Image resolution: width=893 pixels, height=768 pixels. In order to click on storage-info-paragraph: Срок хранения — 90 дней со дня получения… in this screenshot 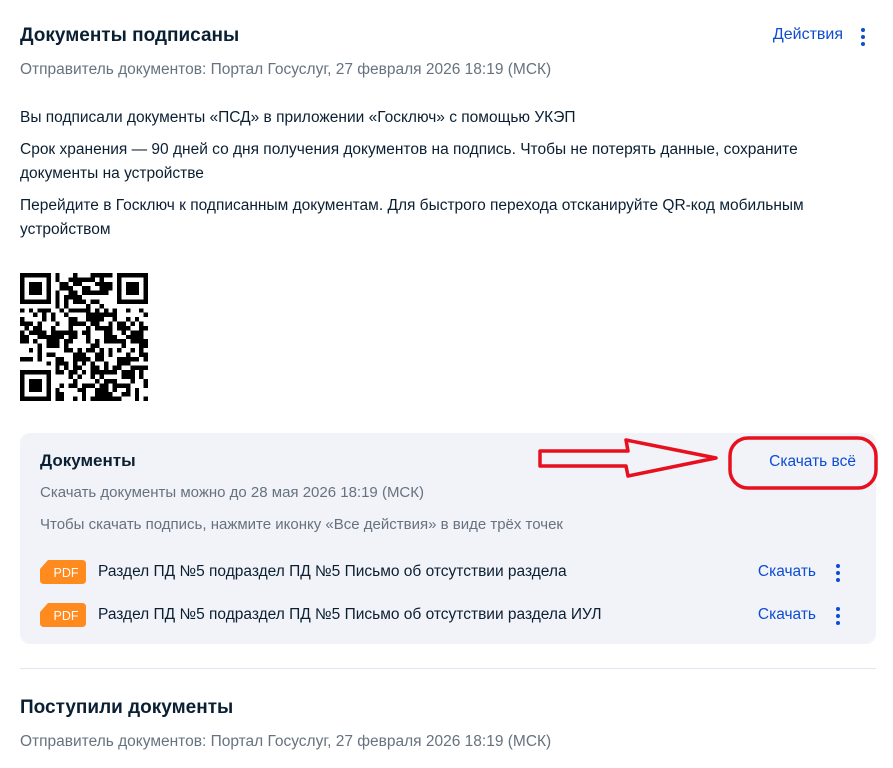, I will do `click(409, 161)`.